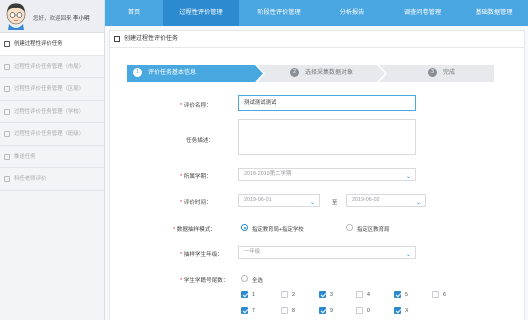 The height and width of the screenshot is (320, 528). I want to click on digit-checkbox-label: 4, so click(368, 295).